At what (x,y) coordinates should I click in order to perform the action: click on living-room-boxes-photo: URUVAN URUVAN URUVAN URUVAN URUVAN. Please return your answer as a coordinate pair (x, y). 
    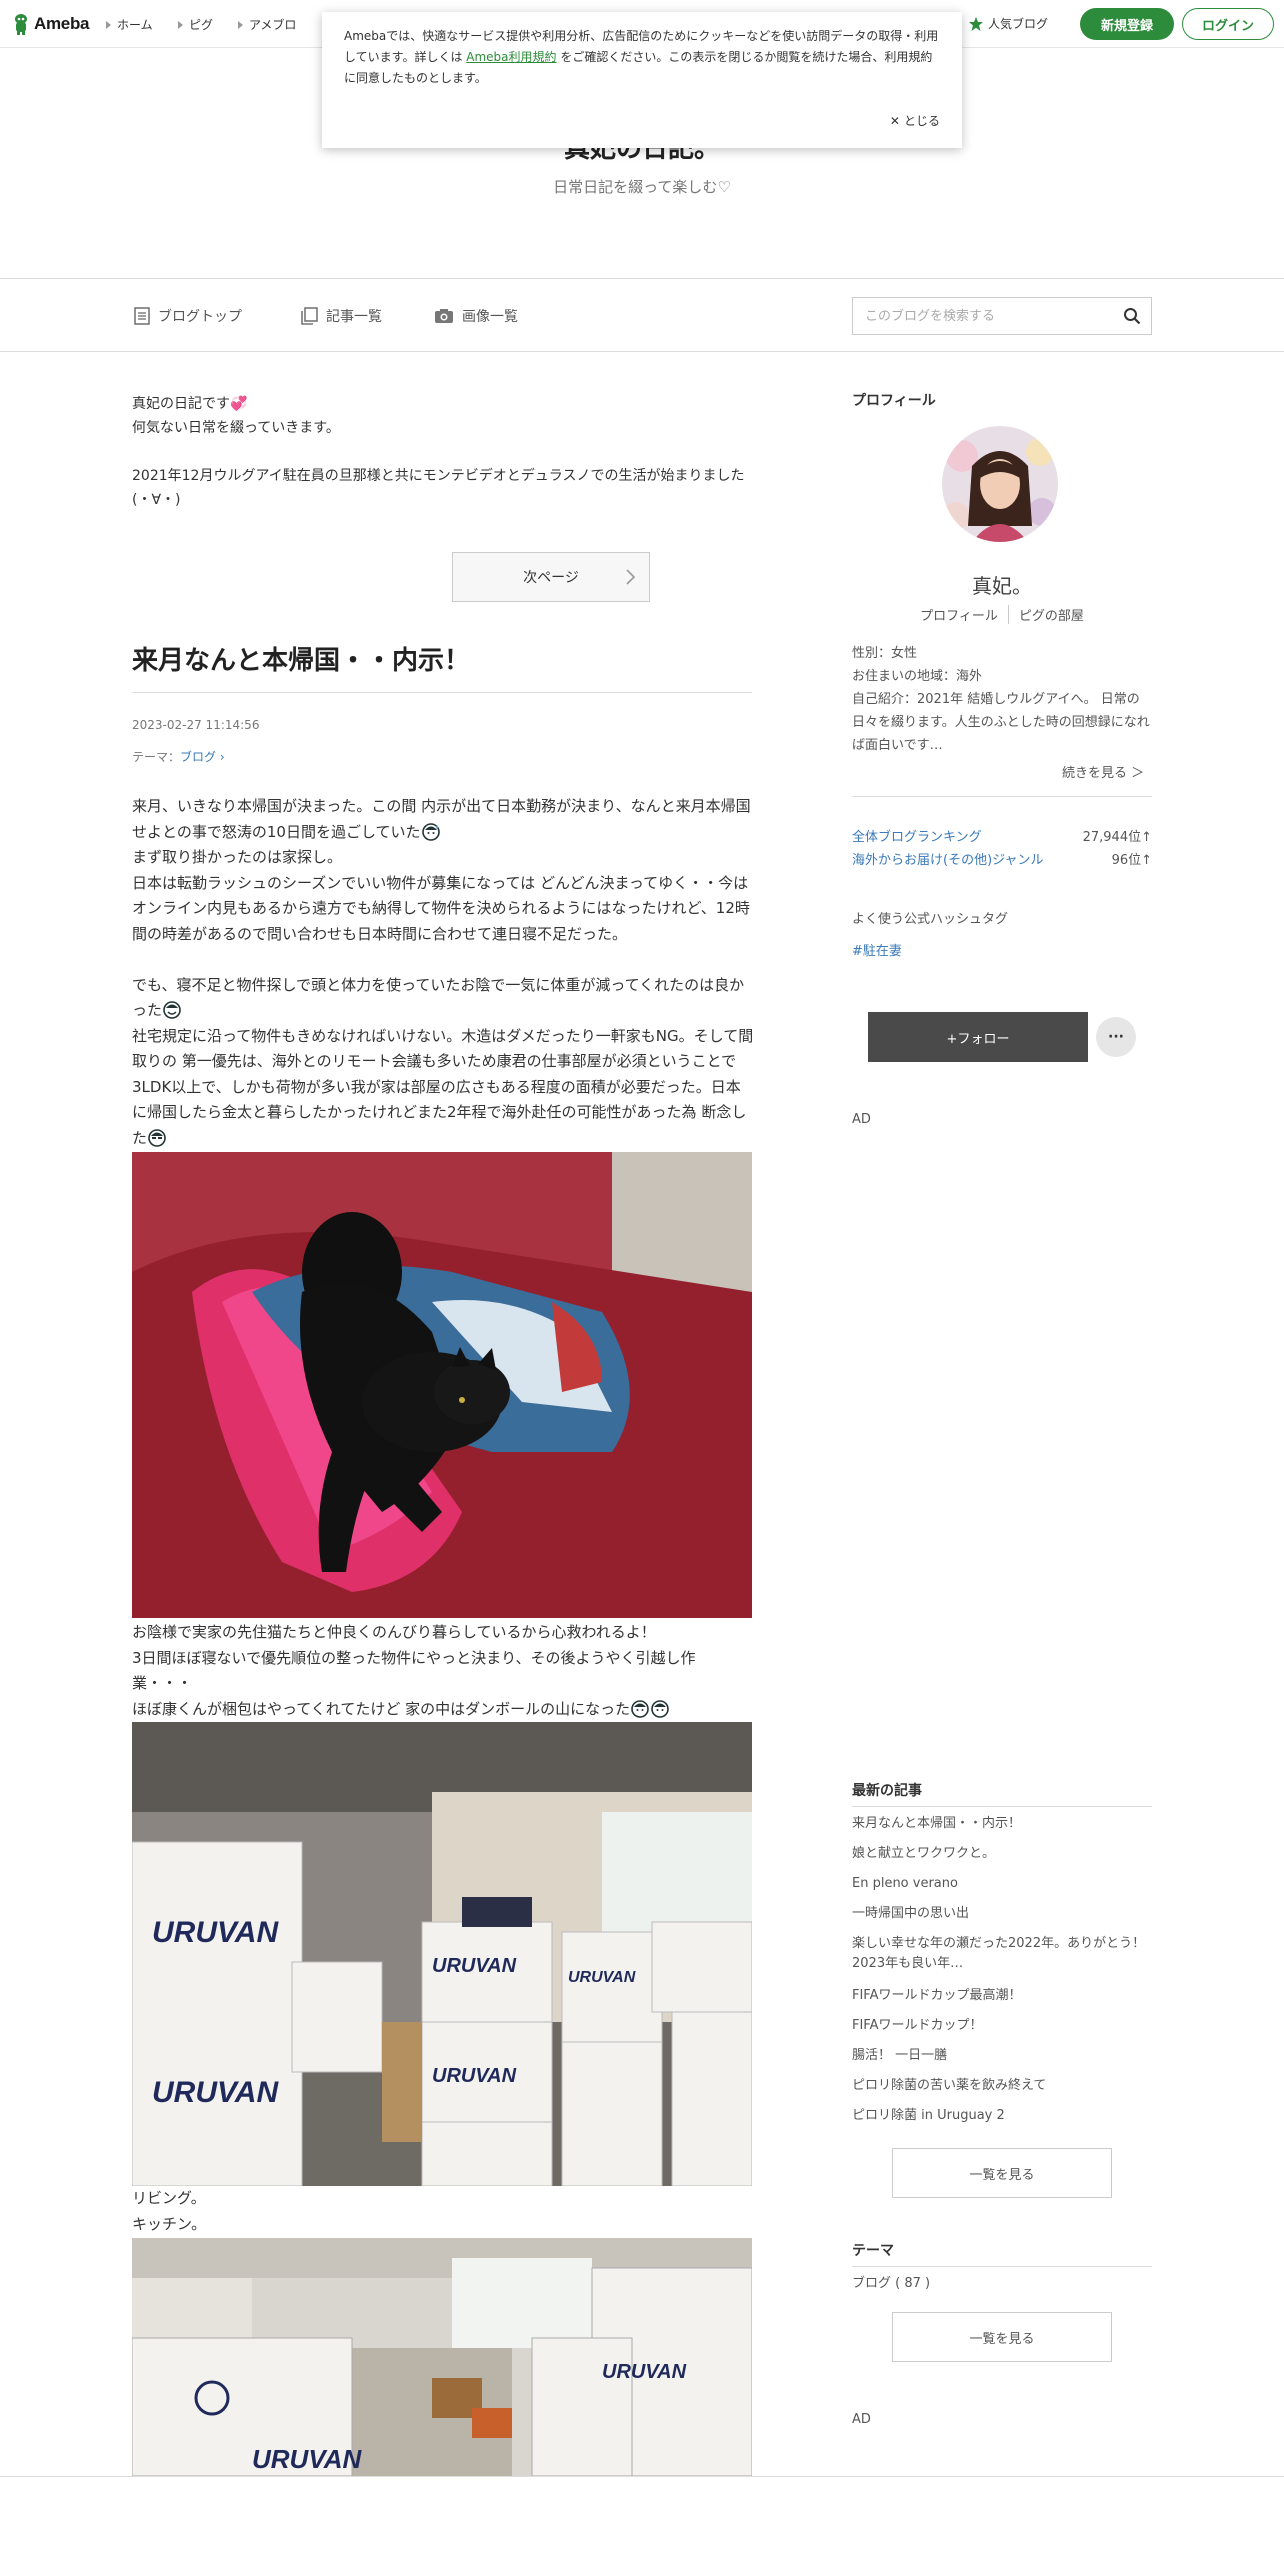
    Looking at the image, I should click on (442, 1954).